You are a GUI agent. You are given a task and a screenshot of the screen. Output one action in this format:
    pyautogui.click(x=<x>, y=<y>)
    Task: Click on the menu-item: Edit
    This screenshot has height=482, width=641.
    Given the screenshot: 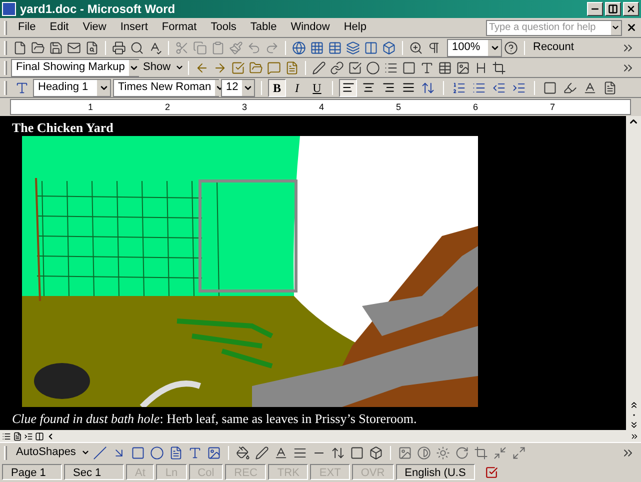 What is the action you would take?
    pyautogui.click(x=59, y=27)
    